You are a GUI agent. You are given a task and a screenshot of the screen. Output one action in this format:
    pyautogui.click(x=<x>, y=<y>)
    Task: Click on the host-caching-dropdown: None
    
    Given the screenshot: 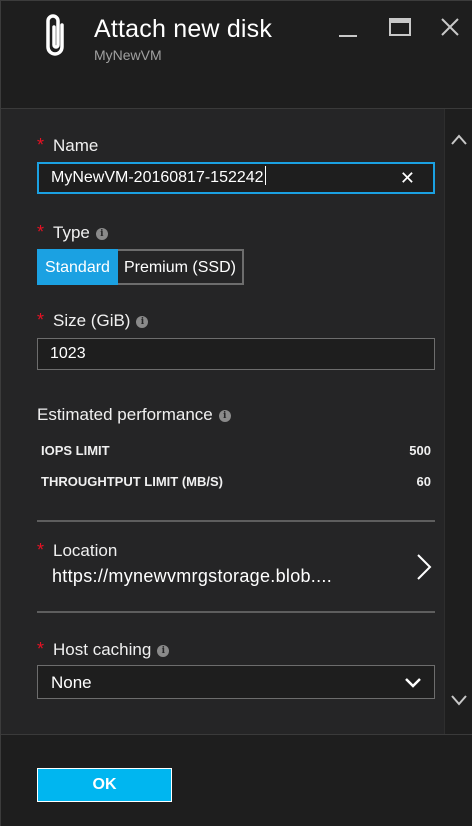 What is the action you would take?
    pyautogui.click(x=236, y=682)
    